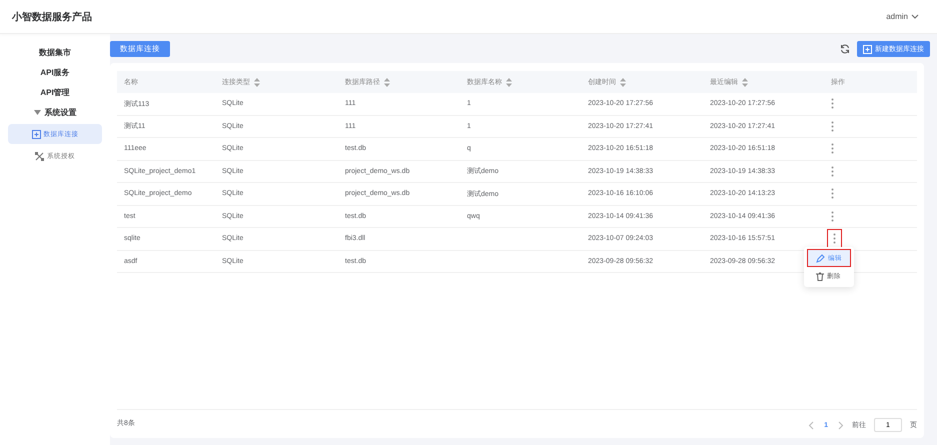 The height and width of the screenshot is (445, 937). What do you see at coordinates (39, 156) in the screenshot?
I see `network-icon` at bounding box center [39, 156].